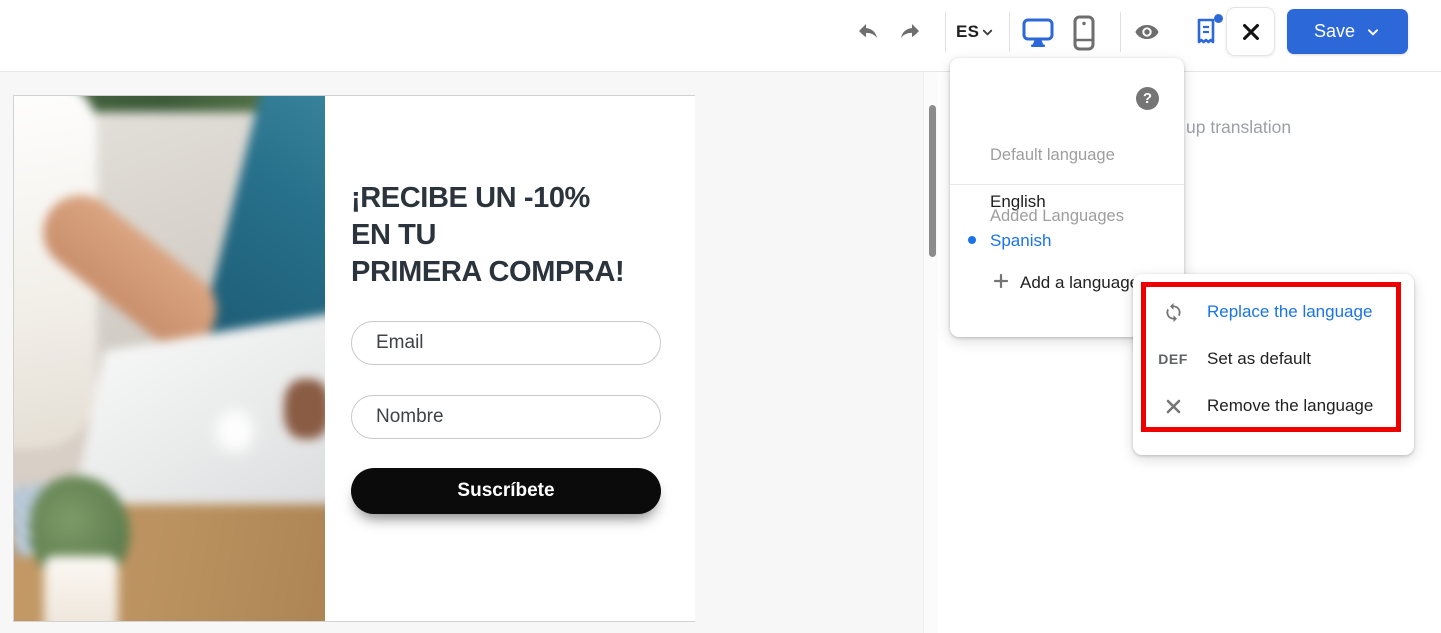 This screenshot has height=633, width=1441. I want to click on plus-icon, so click(1001, 281).